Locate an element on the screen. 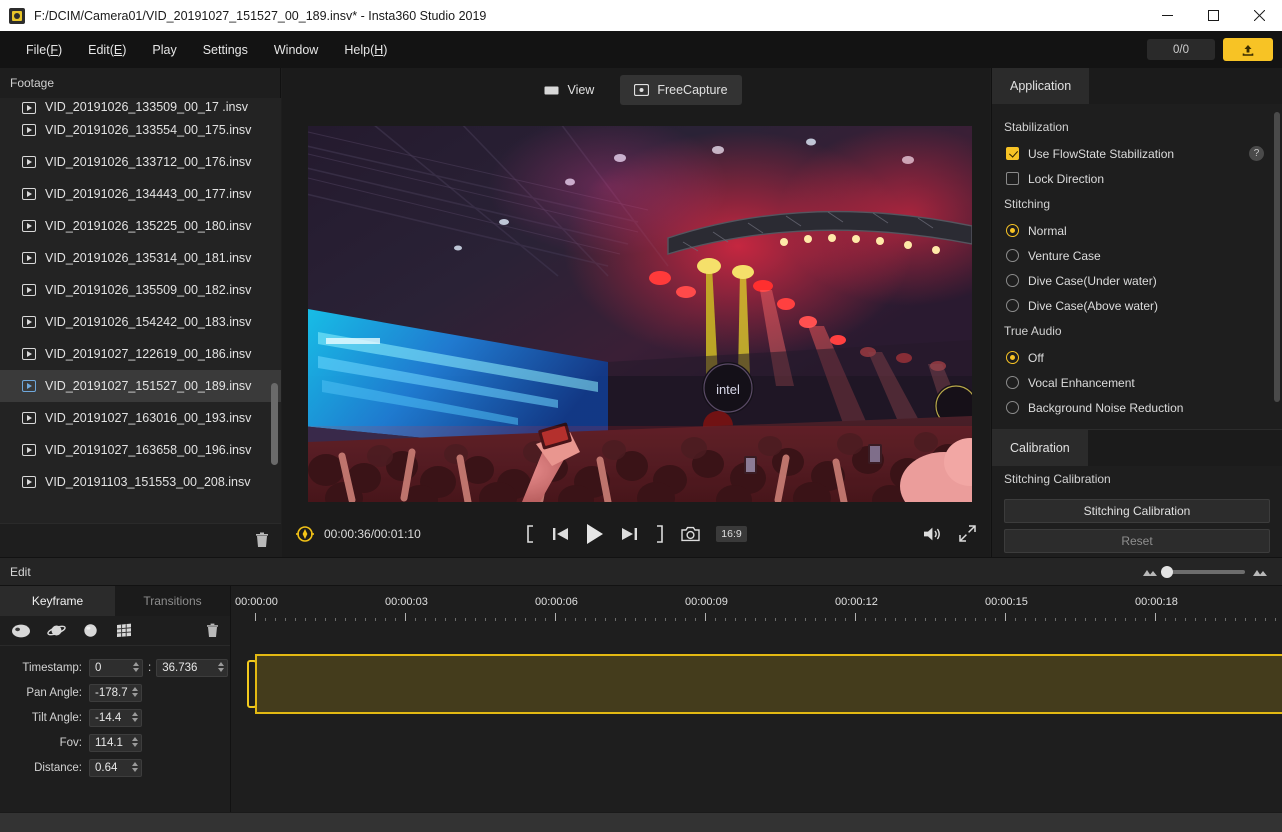  mark-out-icon is located at coordinates (659, 533).